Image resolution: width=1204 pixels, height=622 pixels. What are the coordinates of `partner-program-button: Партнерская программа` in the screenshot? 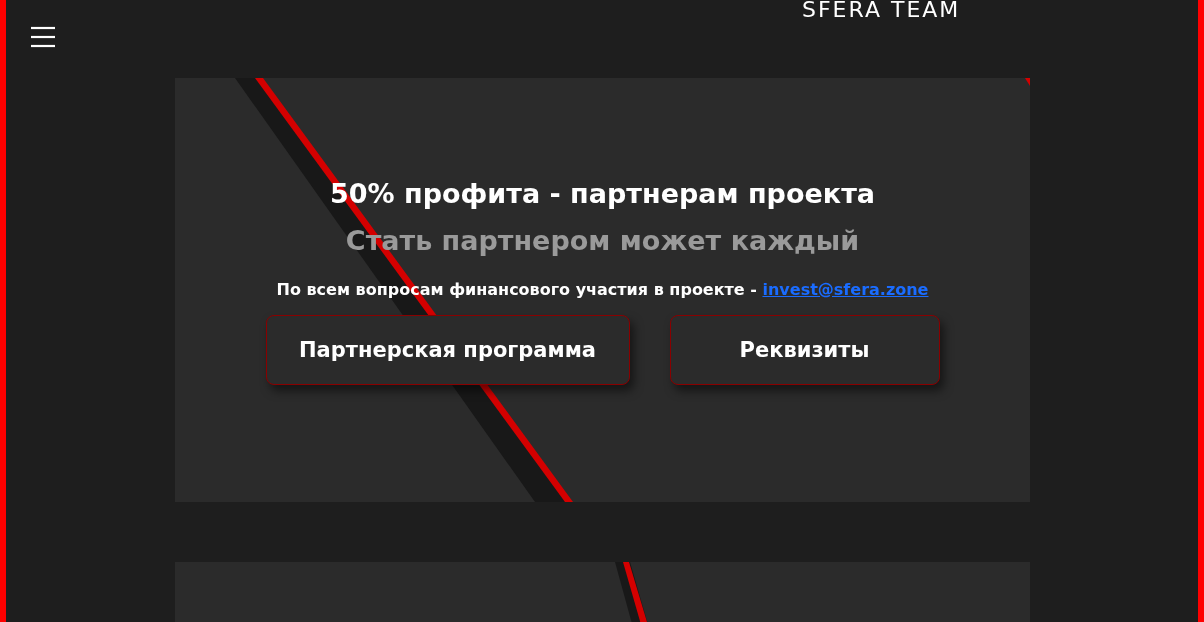 It's located at (447, 350).